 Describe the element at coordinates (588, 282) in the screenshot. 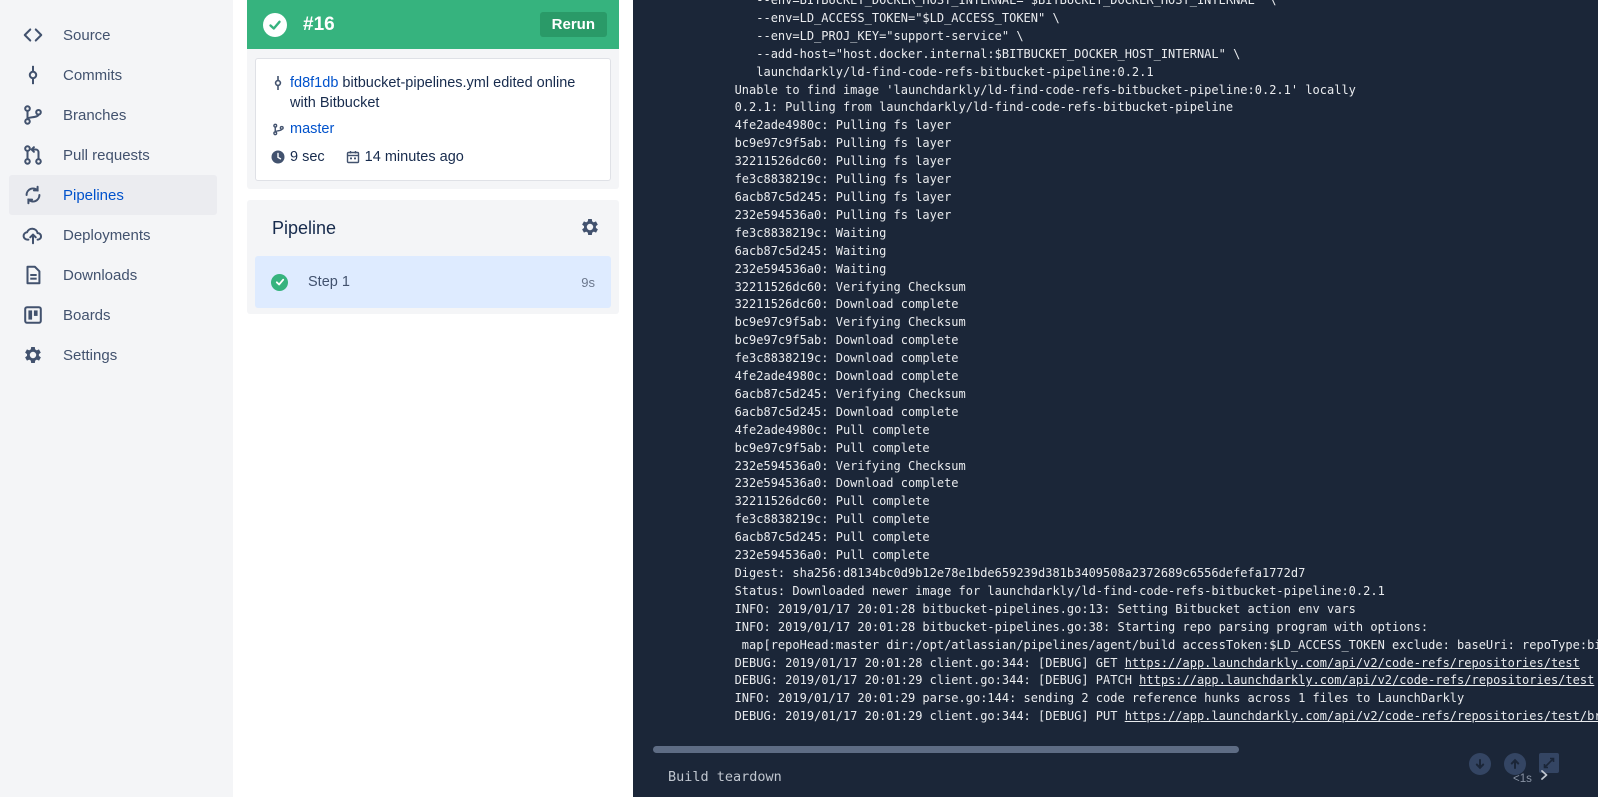

I see `step-duration: 9s` at that location.